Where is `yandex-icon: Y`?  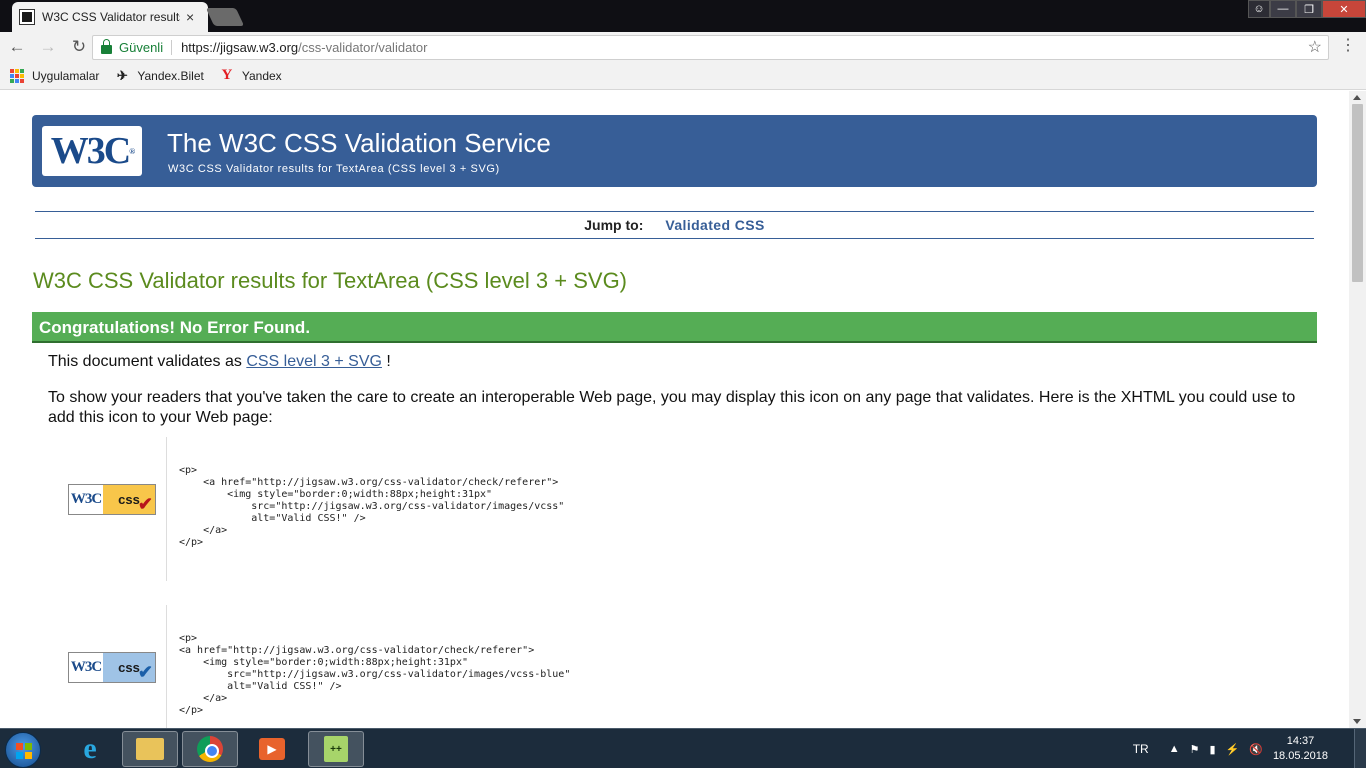
yandex-icon: Y is located at coordinates (227, 75).